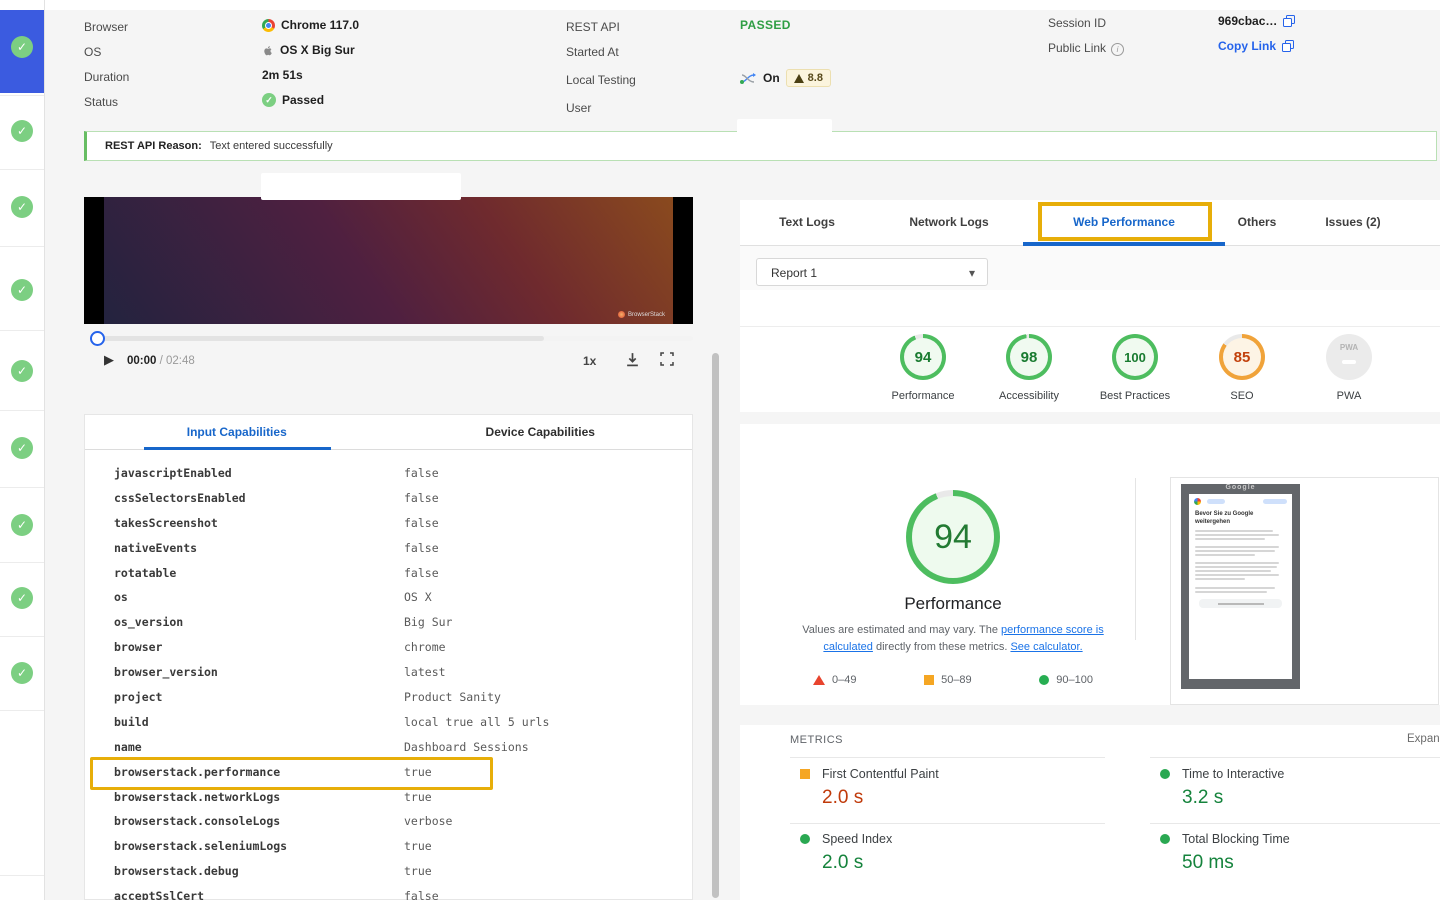 The width and height of the screenshot is (1440, 900). What do you see at coordinates (1216, 501) in the screenshot?
I see `chip` at bounding box center [1216, 501].